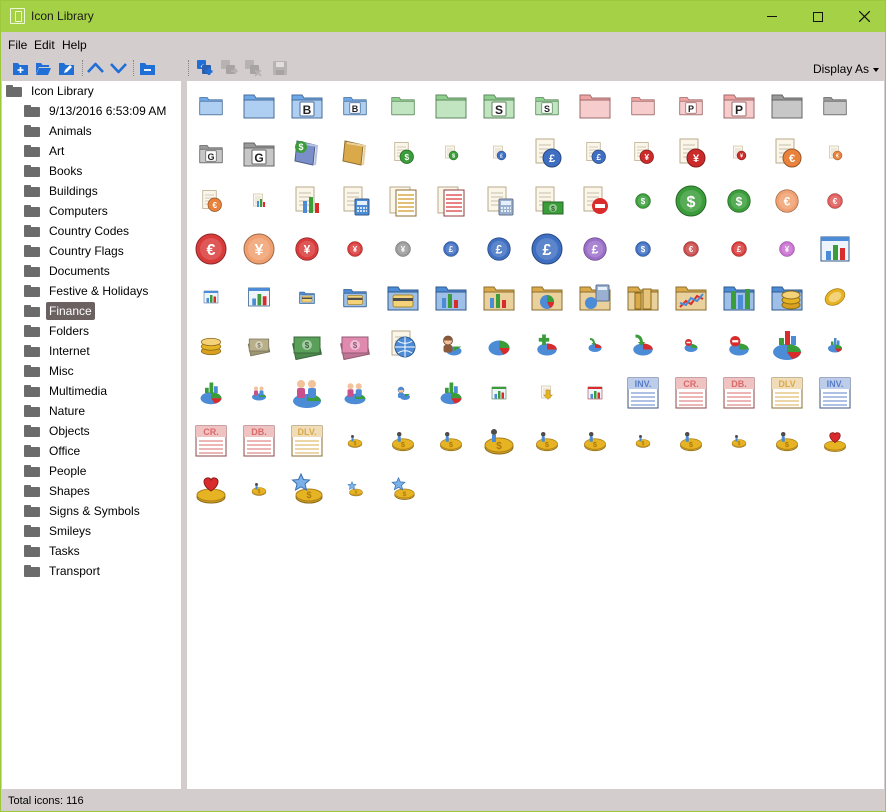 Image resolution: width=886 pixels, height=812 pixels. What do you see at coordinates (62, 191) in the screenshot?
I see `tree-item-buildings: Buildings` at bounding box center [62, 191].